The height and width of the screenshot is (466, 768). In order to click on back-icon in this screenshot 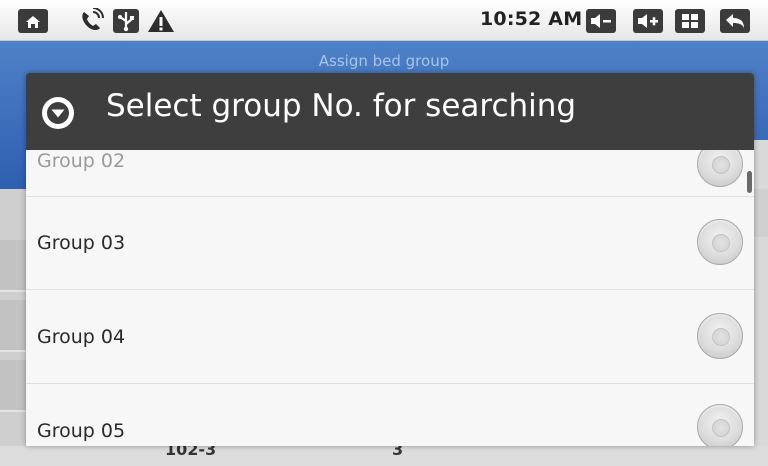, I will do `click(735, 21)`.